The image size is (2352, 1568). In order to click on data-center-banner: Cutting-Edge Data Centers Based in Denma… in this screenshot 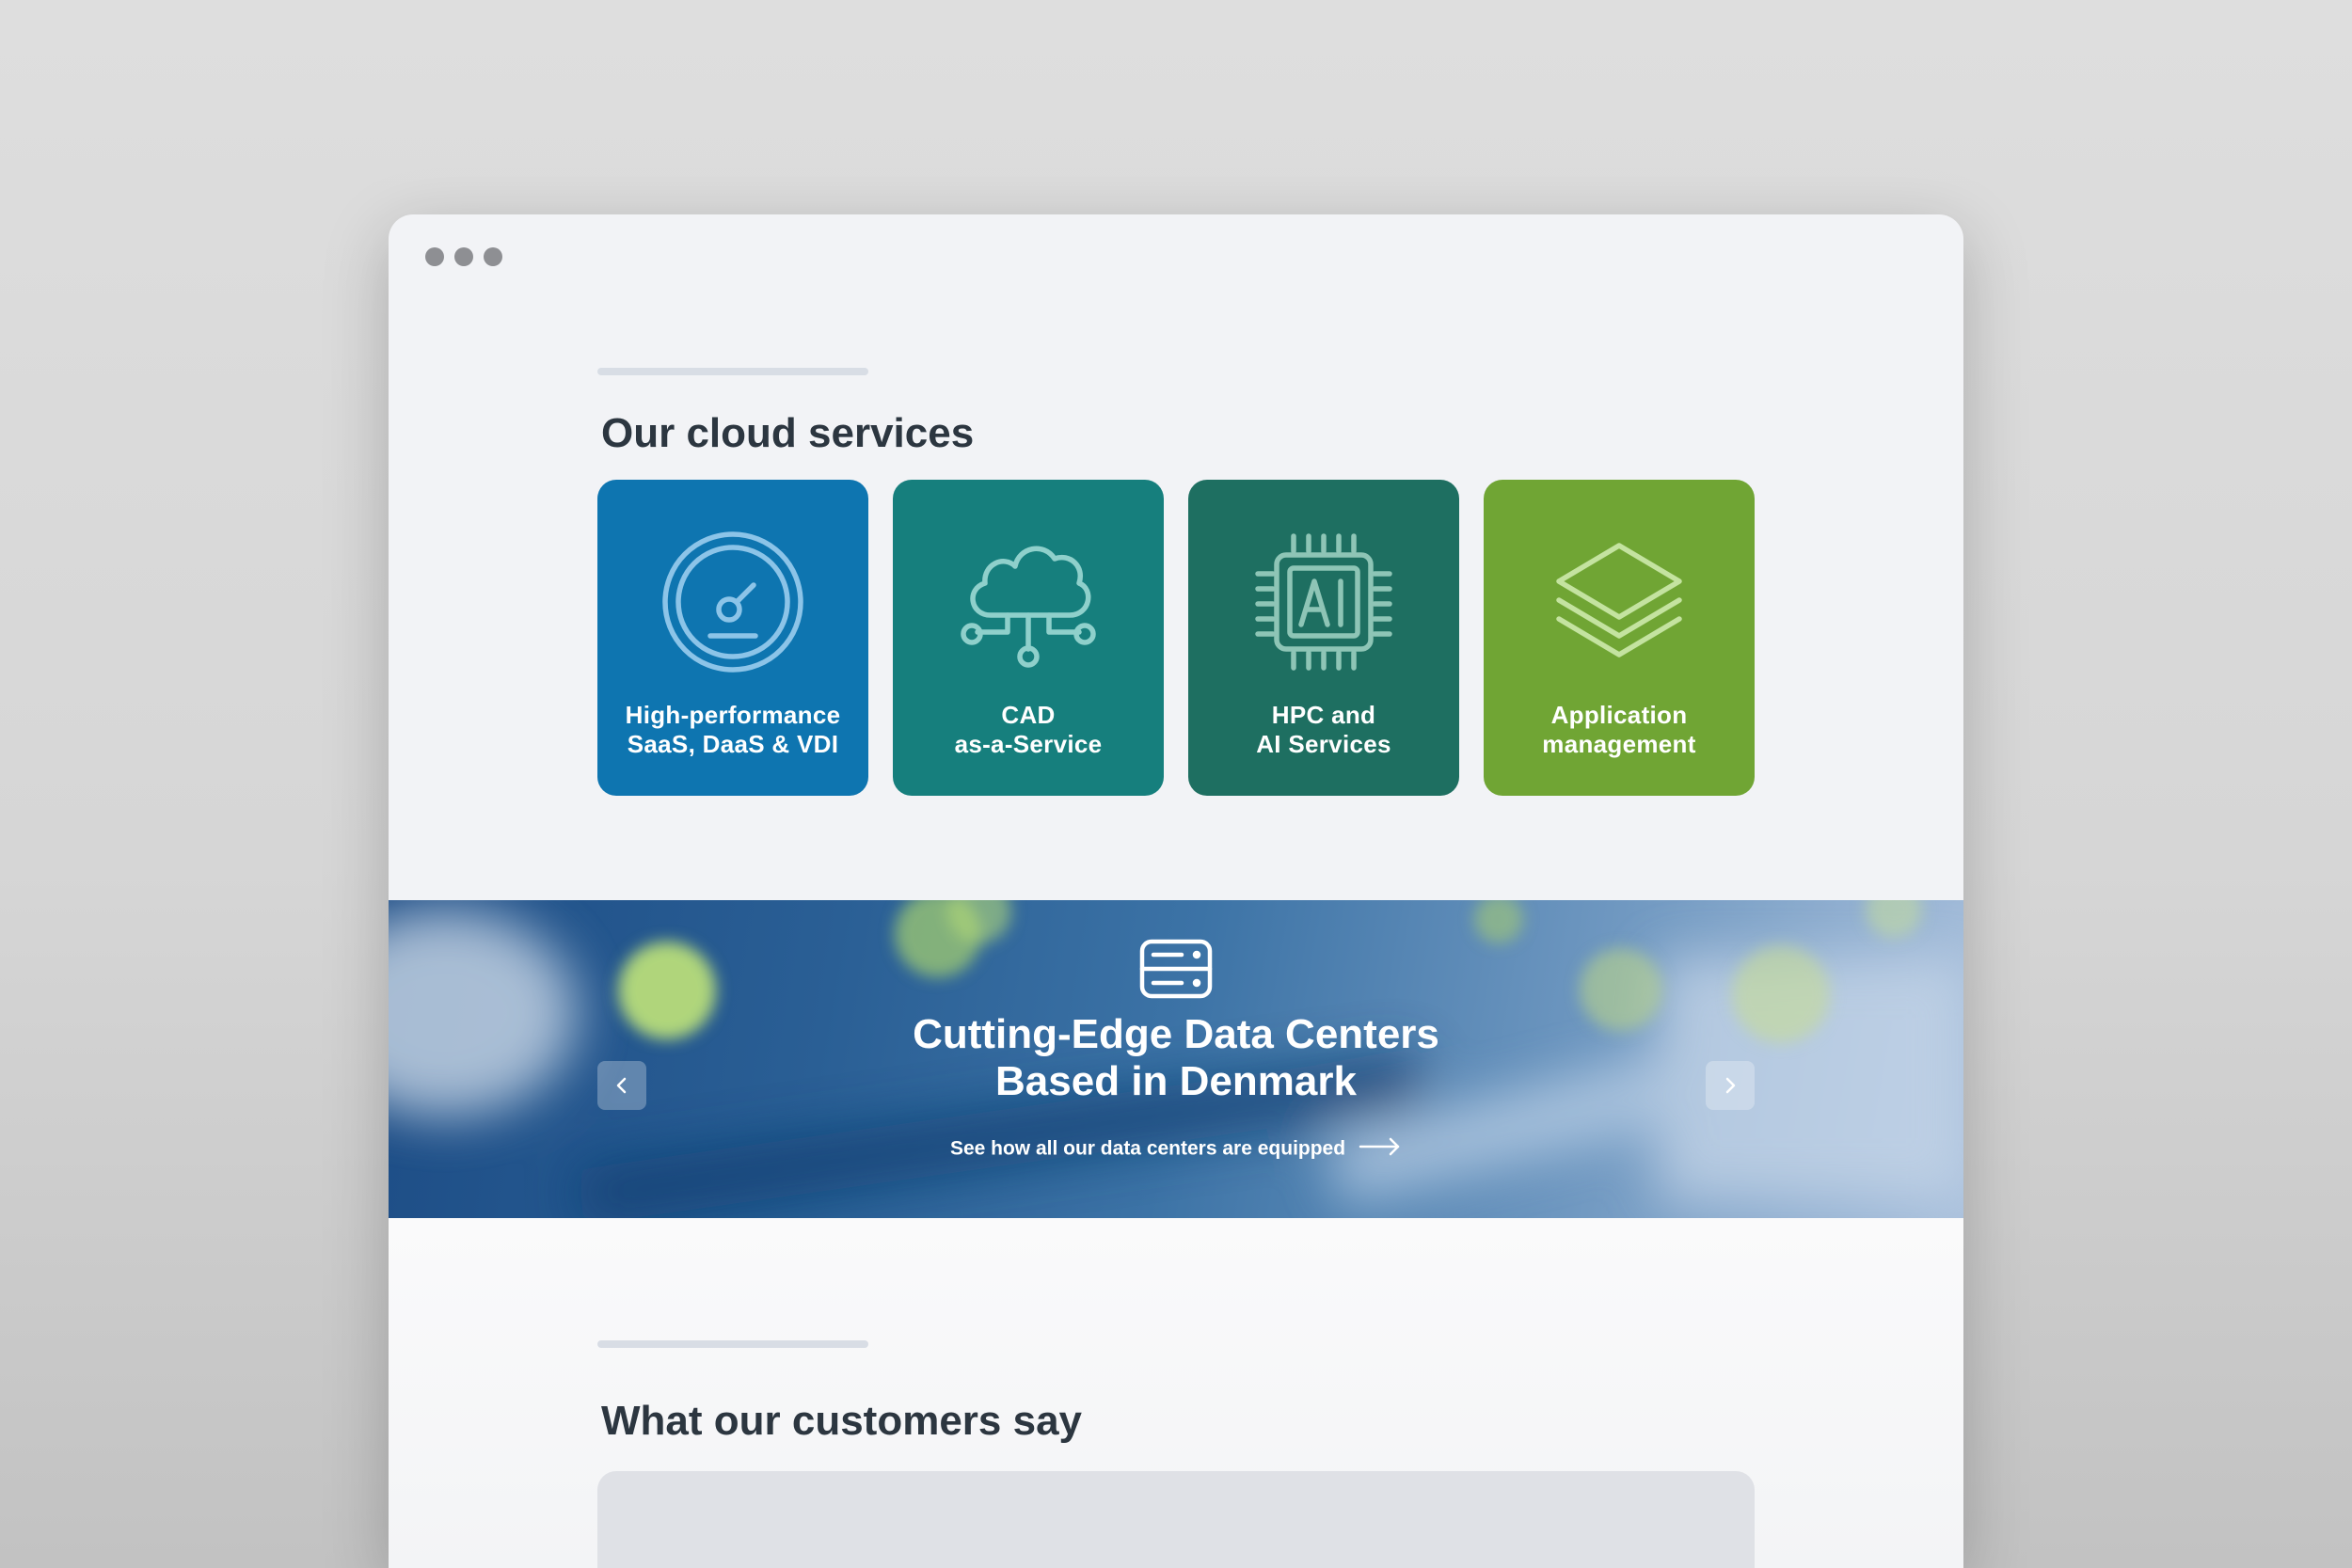, I will do `click(1176, 1059)`.